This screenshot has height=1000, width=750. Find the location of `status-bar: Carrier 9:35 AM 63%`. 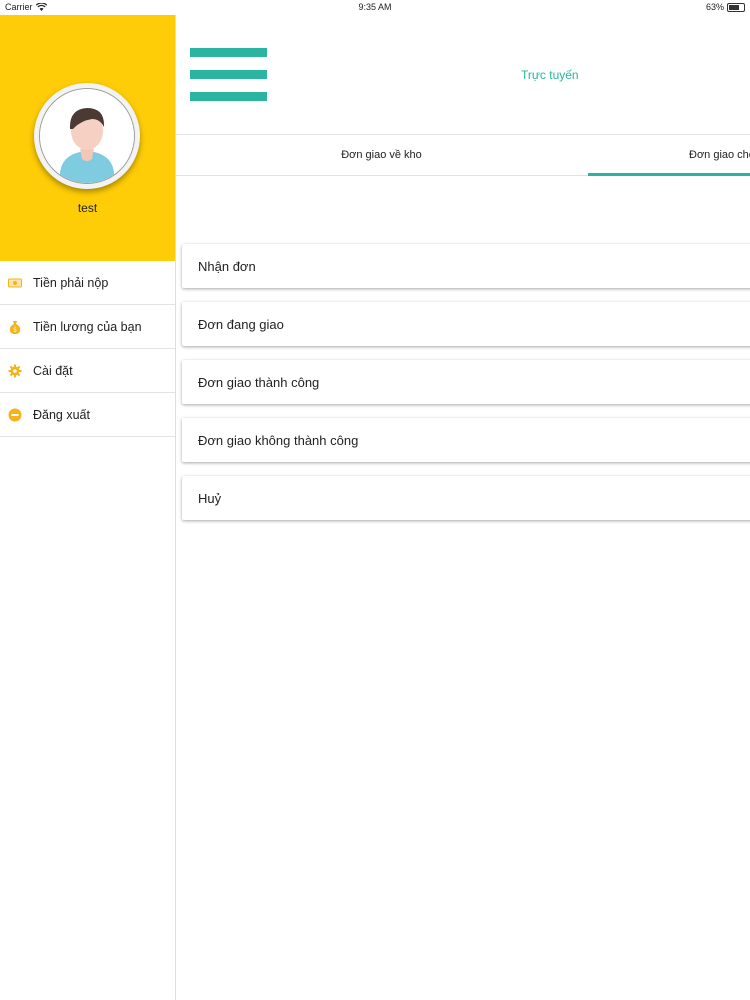

status-bar: Carrier 9:35 AM 63% is located at coordinates (375, 7).